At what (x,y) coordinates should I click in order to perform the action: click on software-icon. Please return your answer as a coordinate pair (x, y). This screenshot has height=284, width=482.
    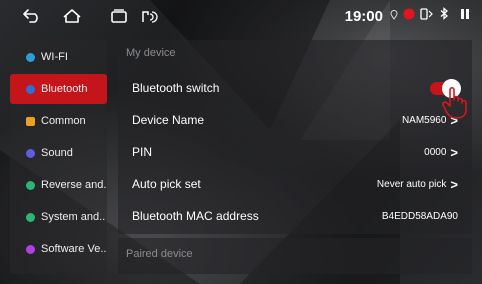
    Looking at the image, I should click on (30, 249).